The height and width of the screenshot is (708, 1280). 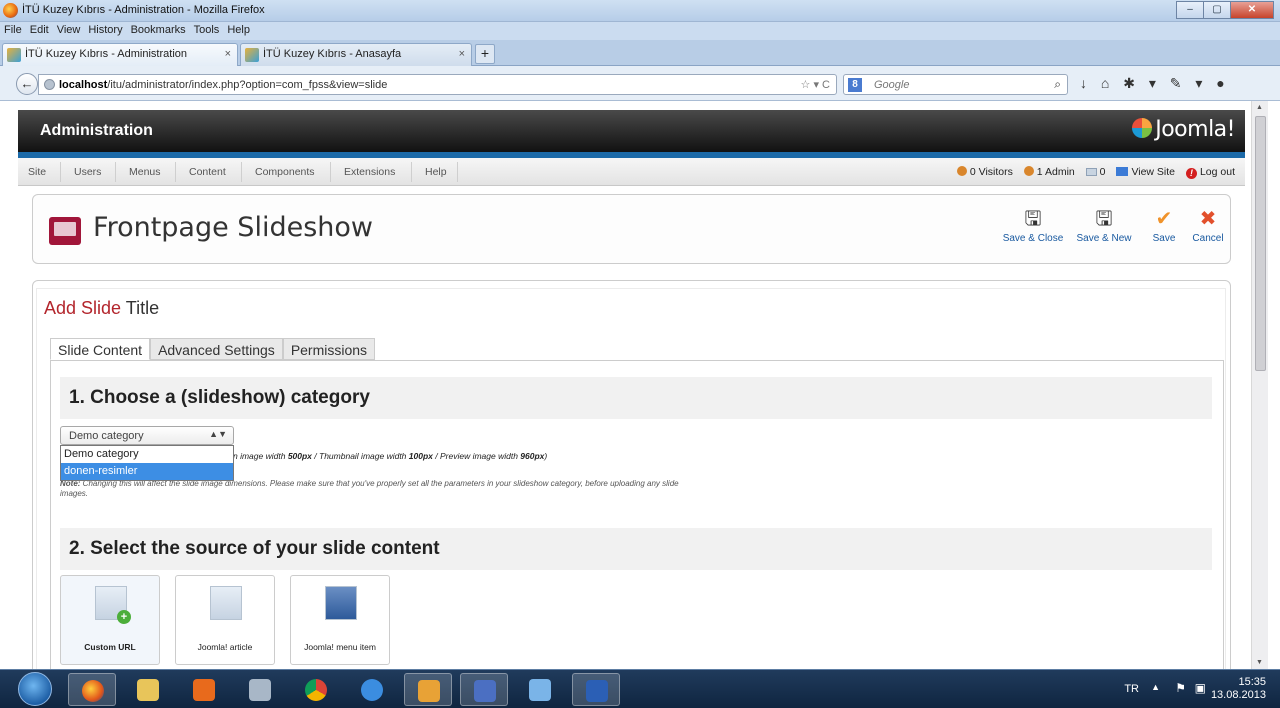 What do you see at coordinates (102, 308) in the screenshot?
I see `form-heading: Add Slide Title` at bounding box center [102, 308].